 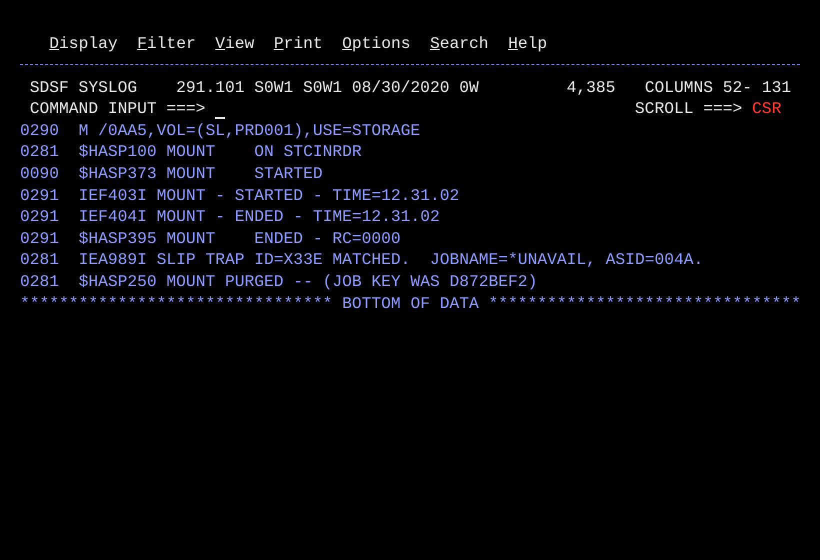 I want to click on command-label: COMMAND INPUT ===>, so click(x=118, y=109).